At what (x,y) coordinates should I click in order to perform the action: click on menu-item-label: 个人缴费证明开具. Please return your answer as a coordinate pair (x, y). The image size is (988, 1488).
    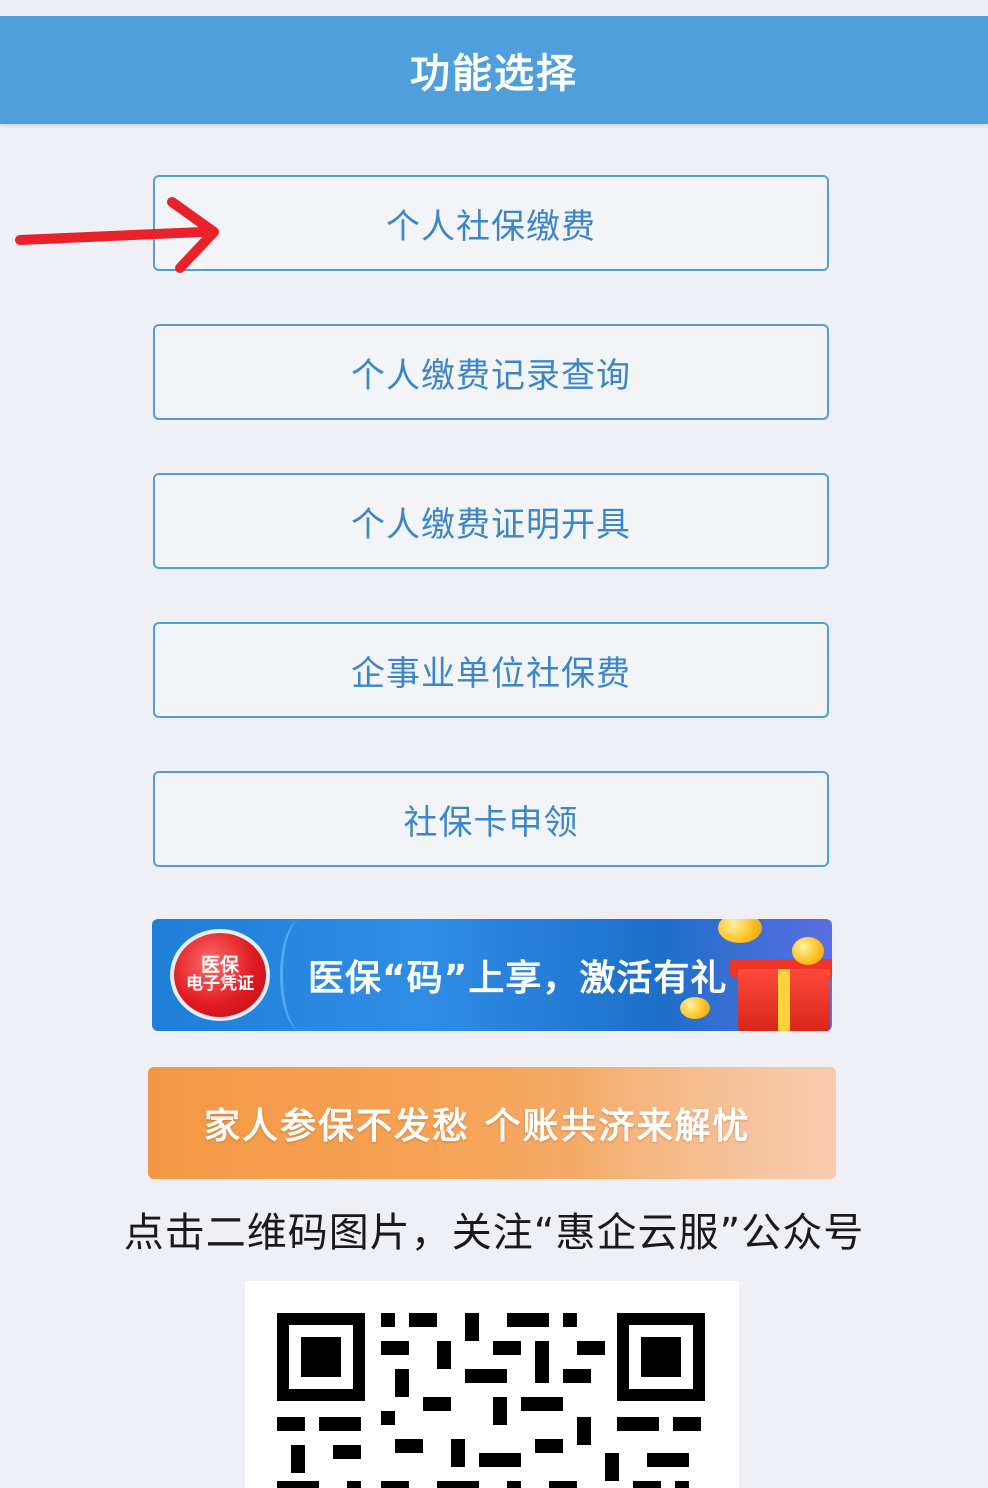
    Looking at the image, I should click on (491, 524).